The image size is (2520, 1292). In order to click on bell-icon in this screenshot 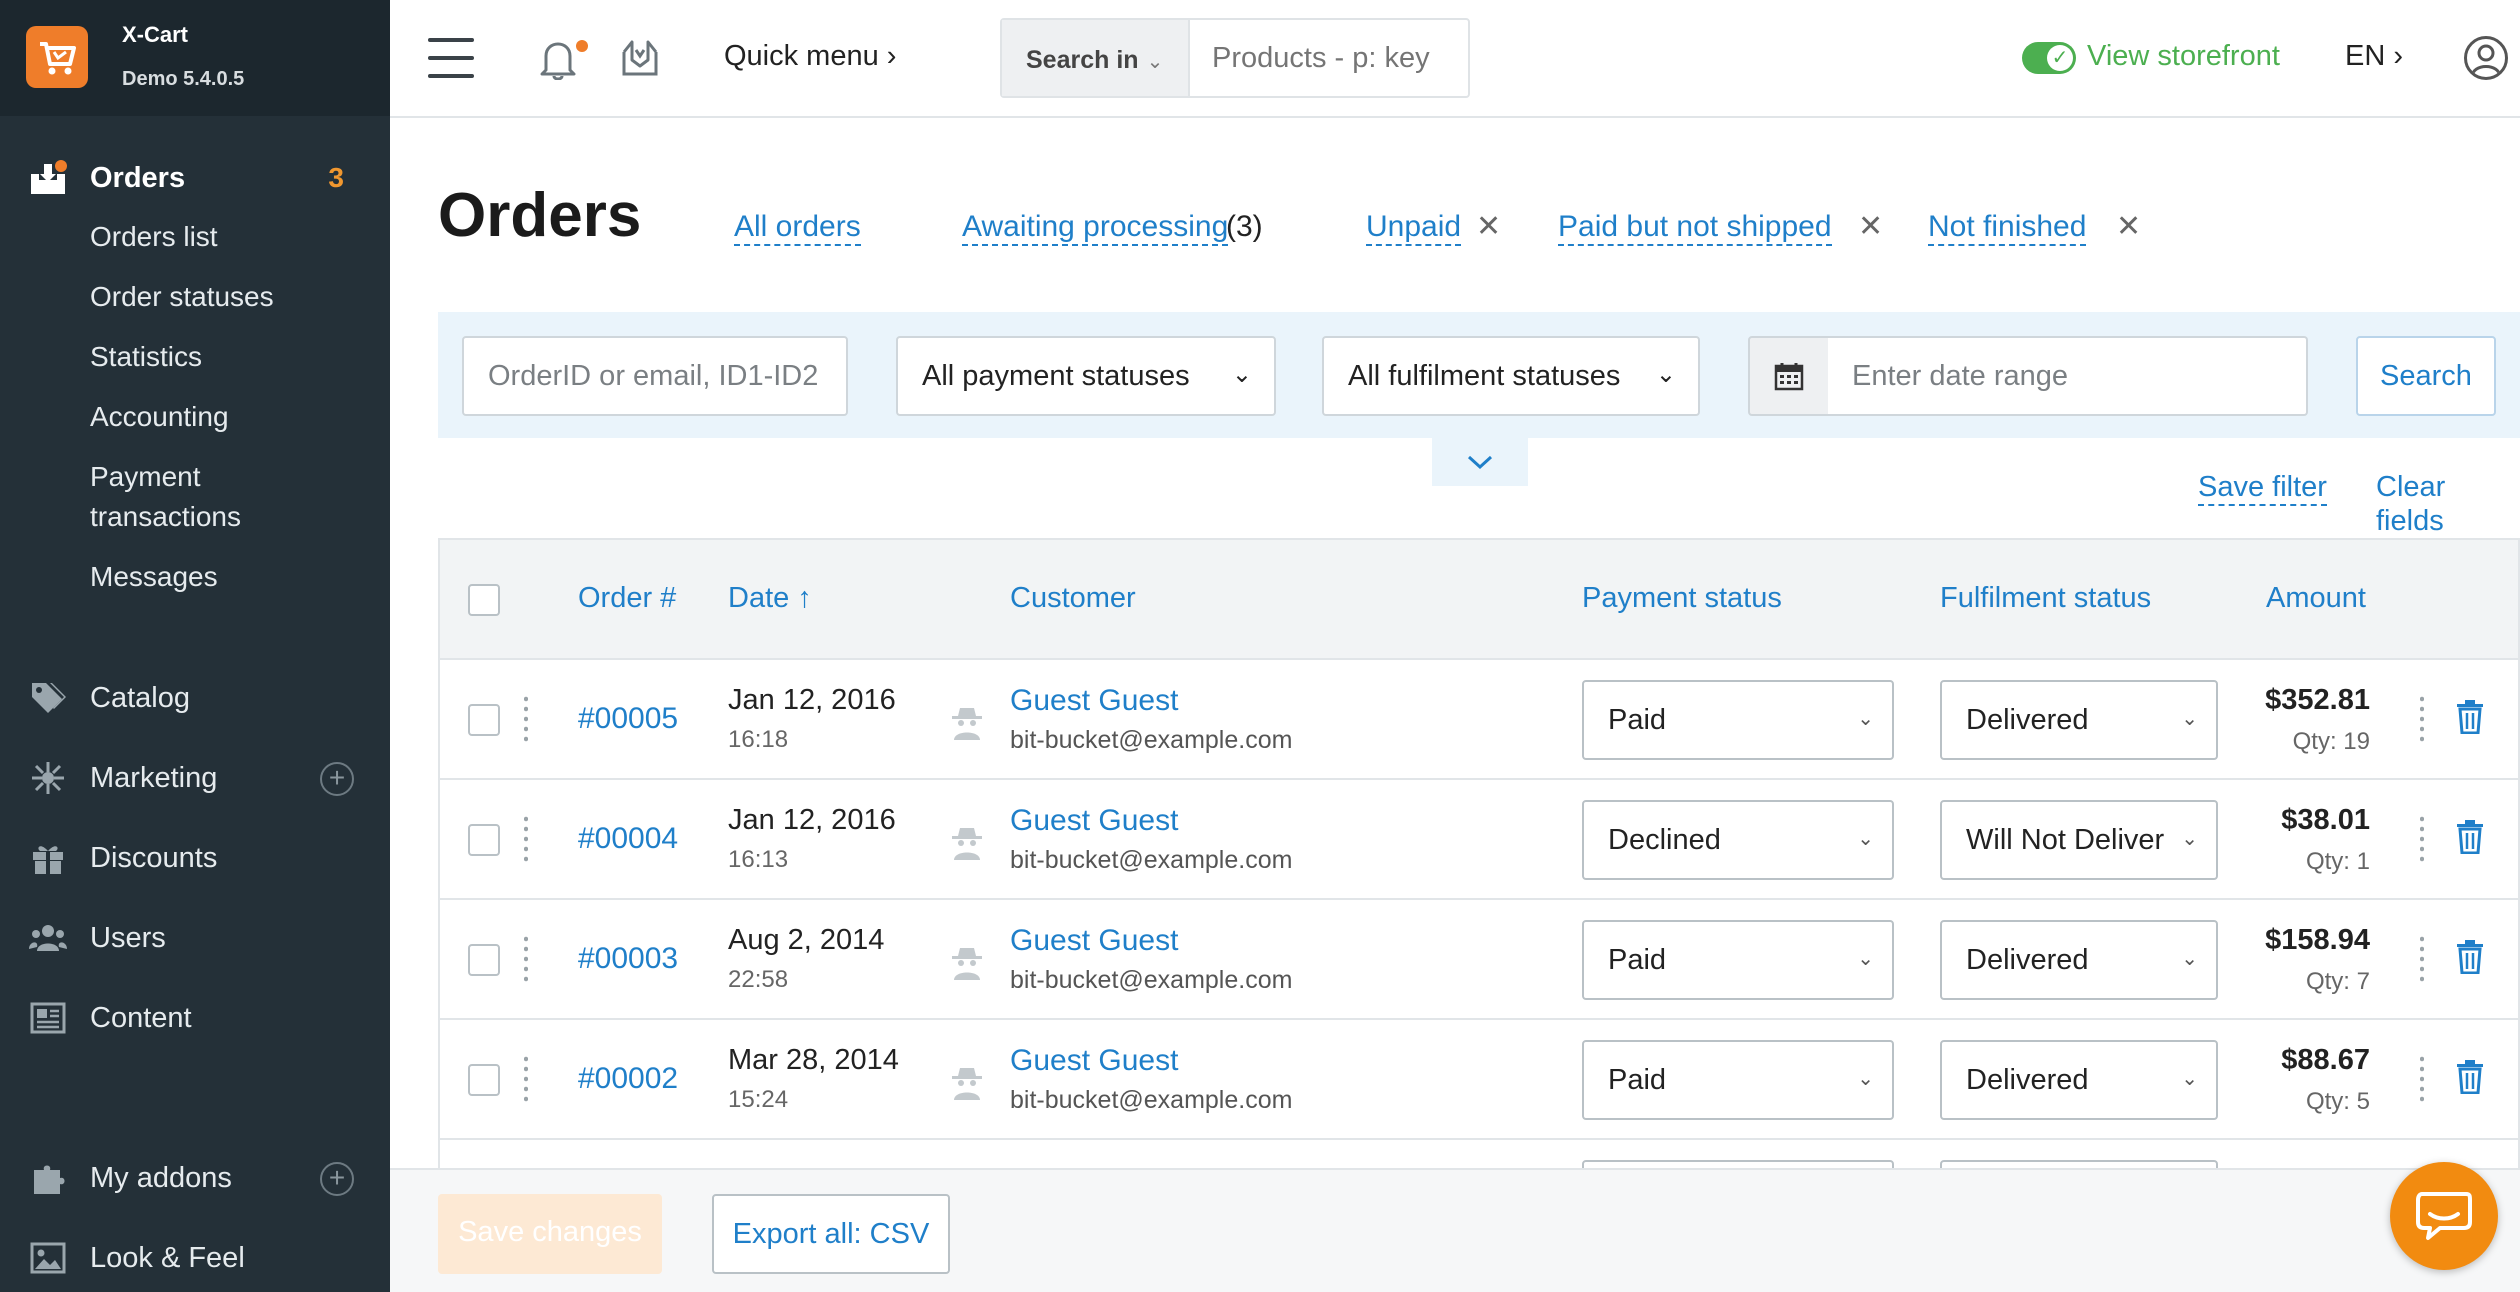, I will do `click(558, 61)`.